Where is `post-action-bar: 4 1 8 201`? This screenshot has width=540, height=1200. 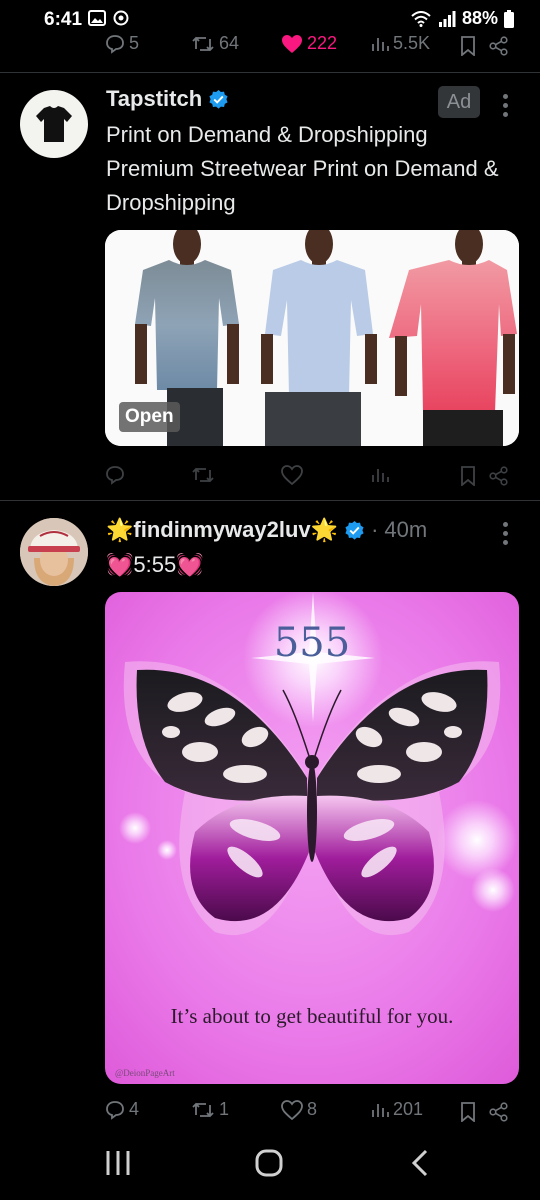 post-action-bar: 4 1 8 201 is located at coordinates (310, 1113).